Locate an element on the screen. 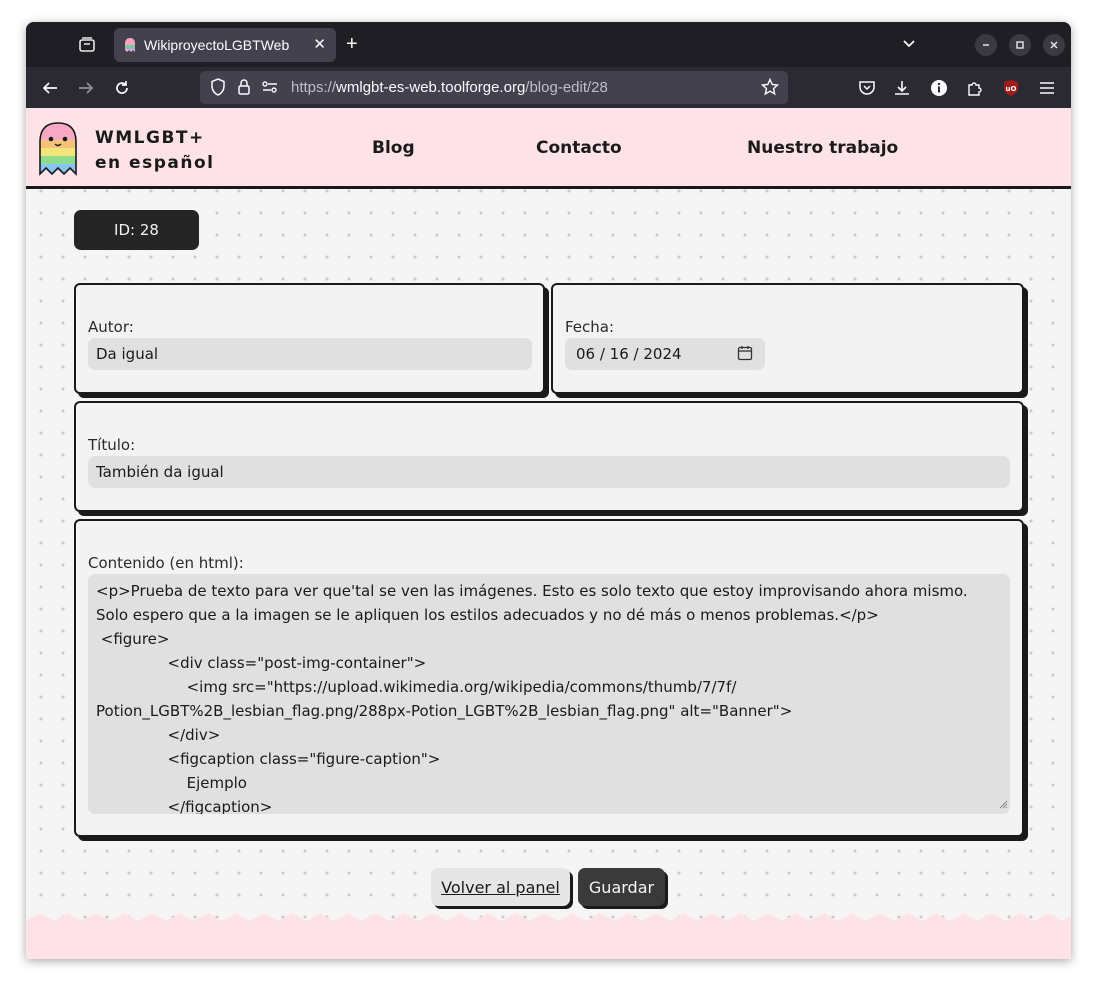 This screenshot has height=988, width=1097. back-arrow-icon is located at coordinates (50, 88).